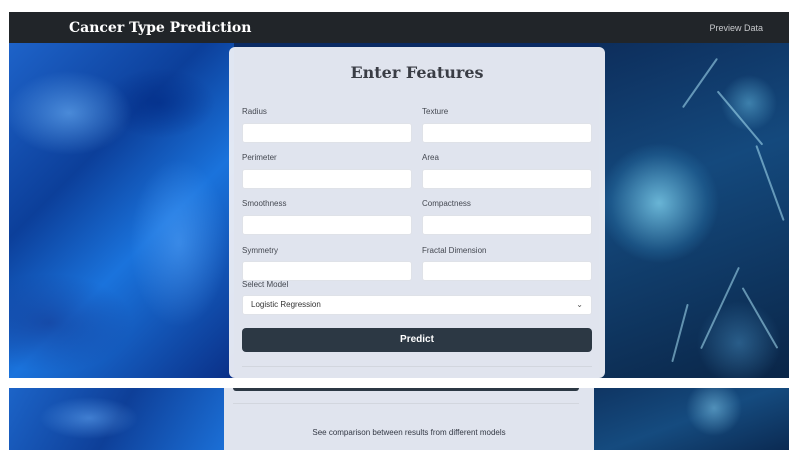  Describe the element at coordinates (259, 157) in the screenshot. I see `perimeter-label: Perimeter` at that location.